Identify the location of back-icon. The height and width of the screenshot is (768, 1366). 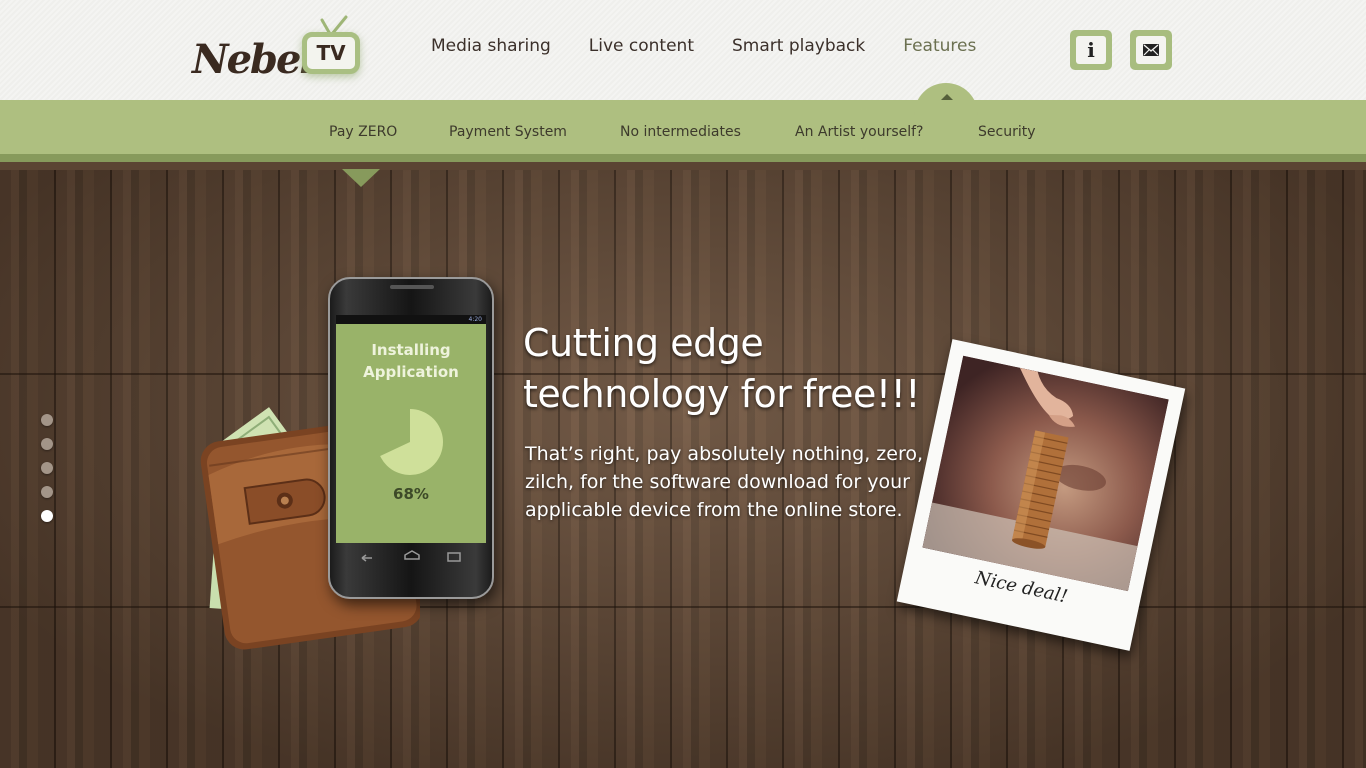
(366, 558).